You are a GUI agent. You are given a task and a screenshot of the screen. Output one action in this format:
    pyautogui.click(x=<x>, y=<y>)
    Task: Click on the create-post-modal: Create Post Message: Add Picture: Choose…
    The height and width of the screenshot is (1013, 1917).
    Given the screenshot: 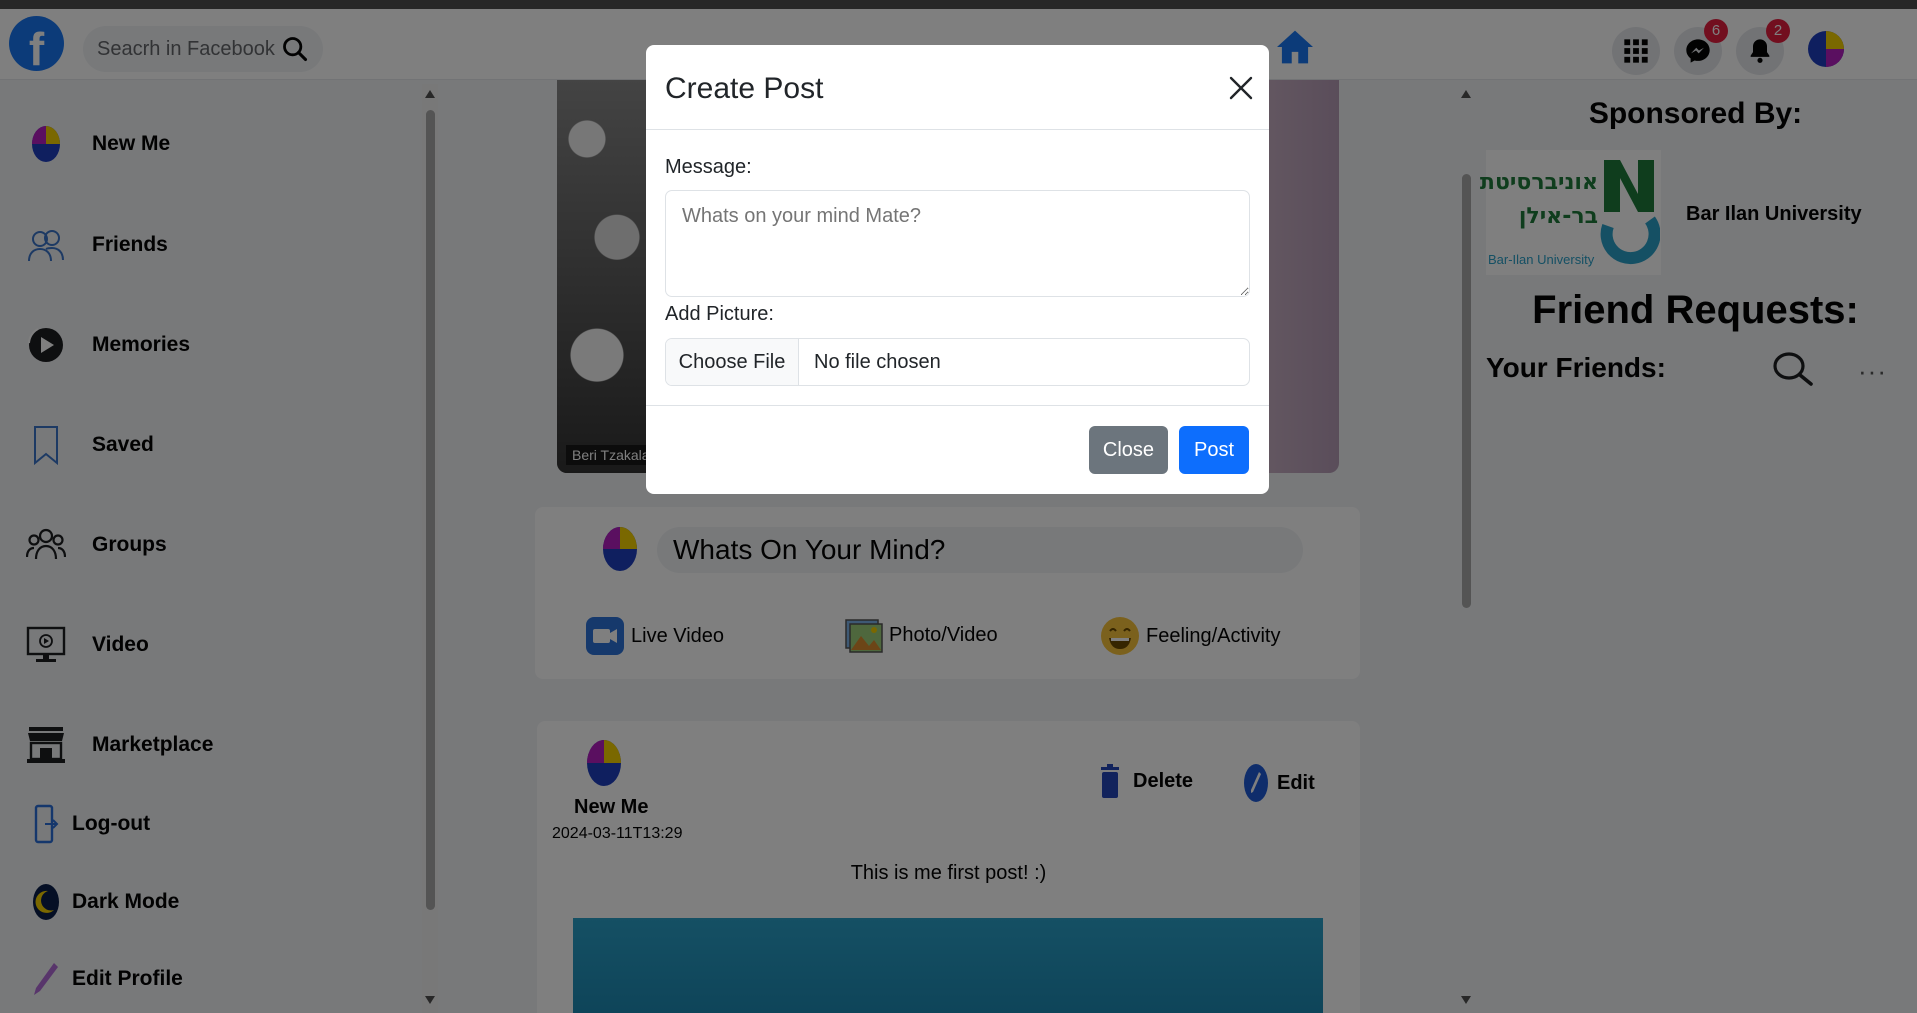 What is the action you would take?
    pyautogui.click(x=957, y=269)
    